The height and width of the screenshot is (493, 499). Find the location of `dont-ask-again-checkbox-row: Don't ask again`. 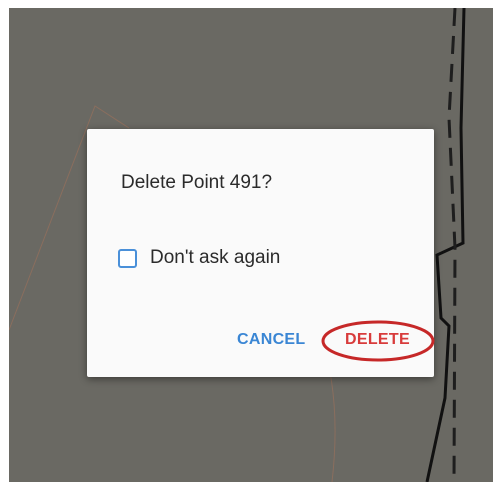

dont-ask-again-checkbox-row: Don't ask again is located at coordinates (199, 258).